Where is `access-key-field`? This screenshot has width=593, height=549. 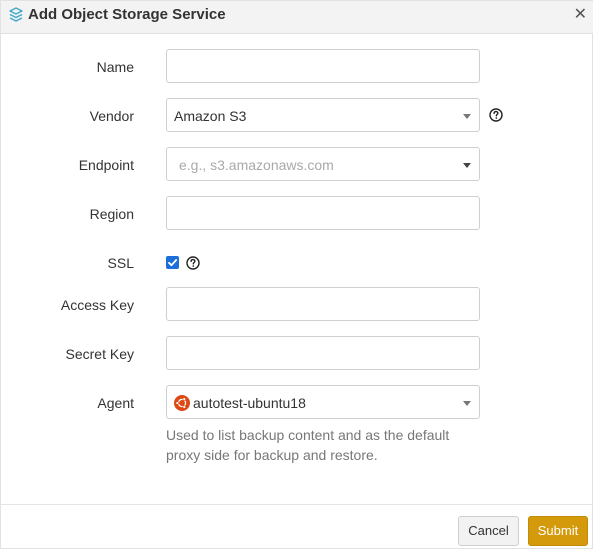 access-key-field is located at coordinates (323, 304).